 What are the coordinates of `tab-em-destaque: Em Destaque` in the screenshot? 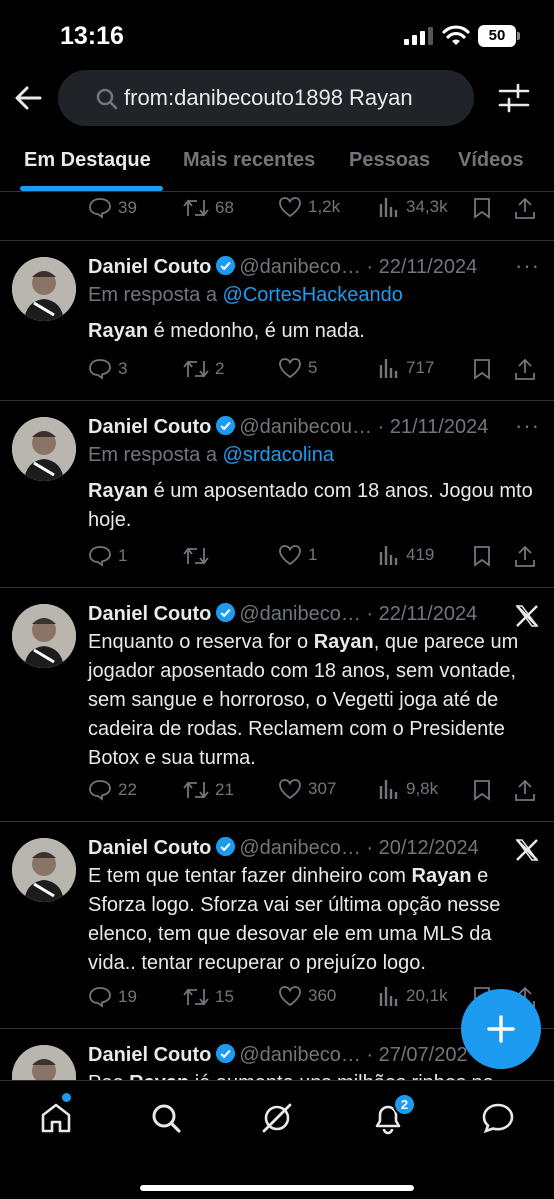 It's located at (87, 160).